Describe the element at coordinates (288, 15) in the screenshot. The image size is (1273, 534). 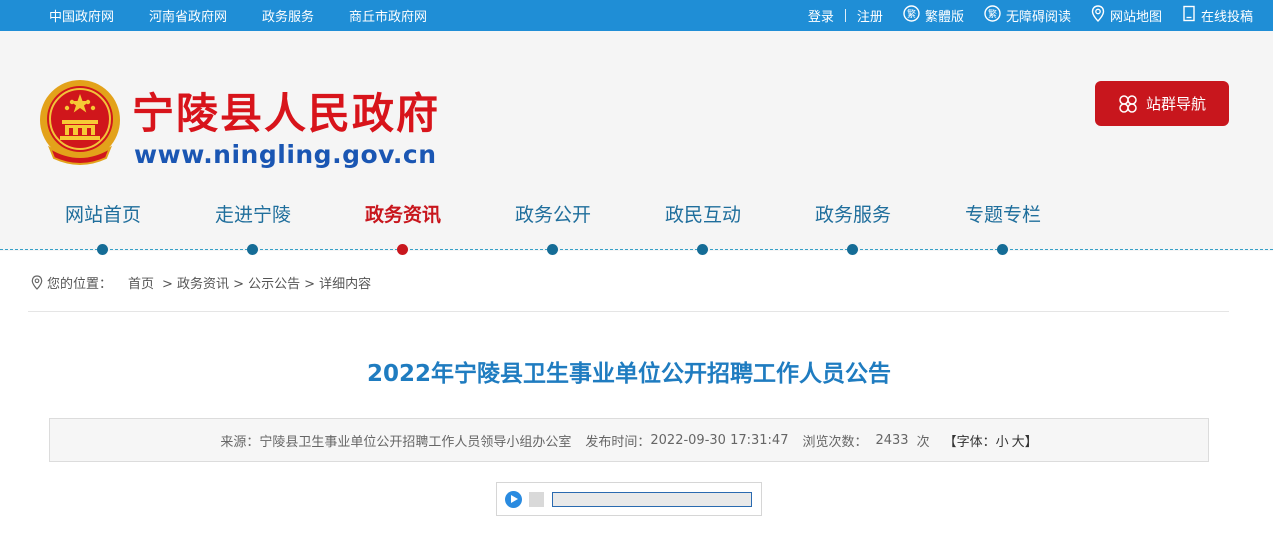
I see `link-gov-service: 政务服务` at that location.